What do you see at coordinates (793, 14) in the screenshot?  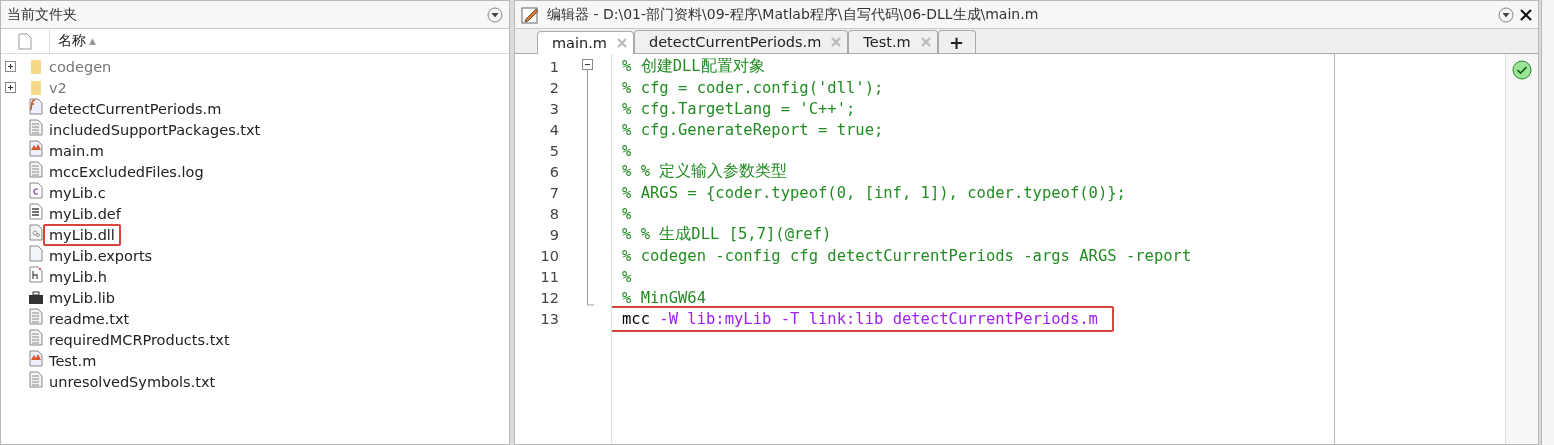 I see `editor-title: 编辑器 - D:\01-部门资料\09-程序\Matlab程序\自写代码\06-DLL生成\main.m` at bounding box center [793, 14].